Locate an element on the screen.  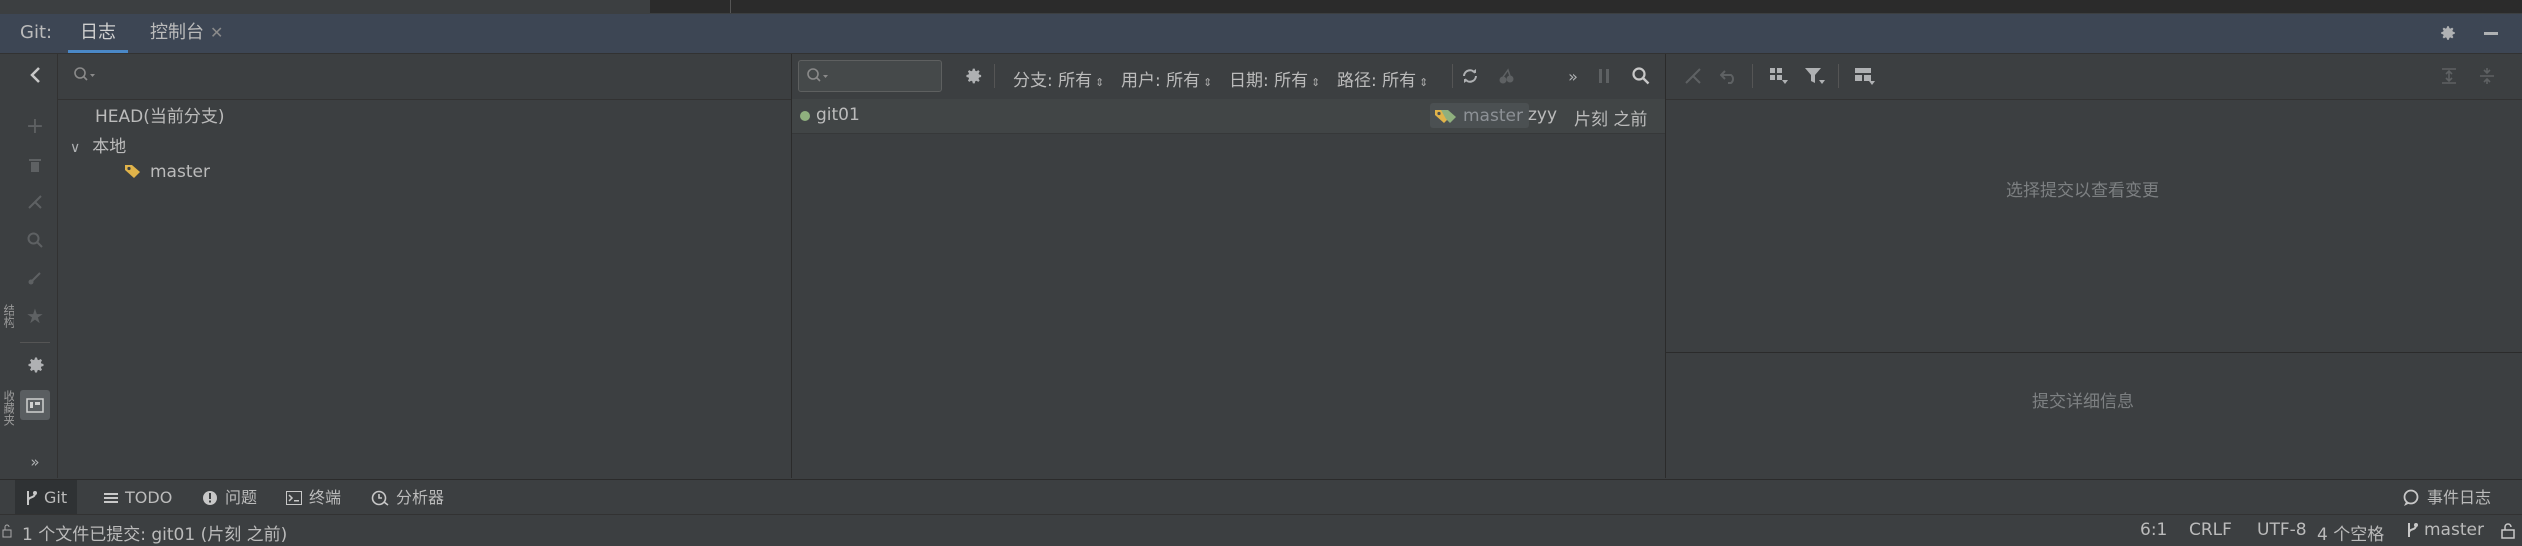
commit-author: zyy is located at coordinates (1543, 115).